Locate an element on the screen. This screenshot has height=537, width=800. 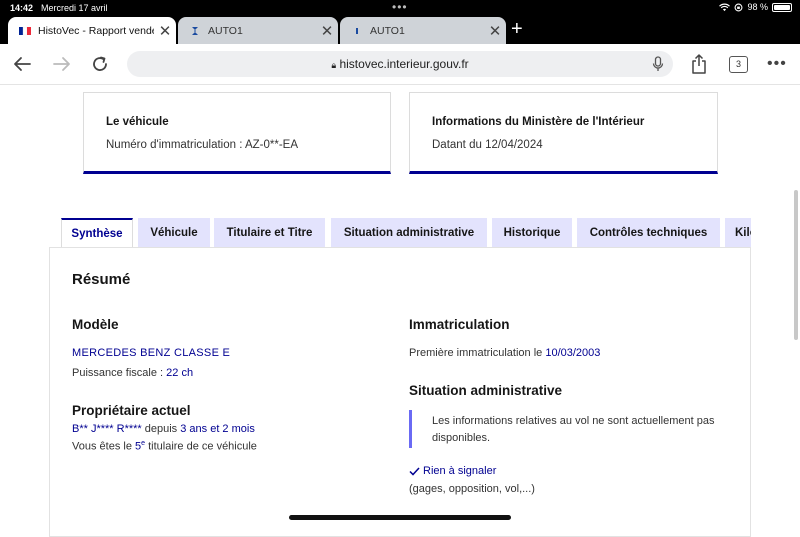
home-indicator is located at coordinates (400, 517).